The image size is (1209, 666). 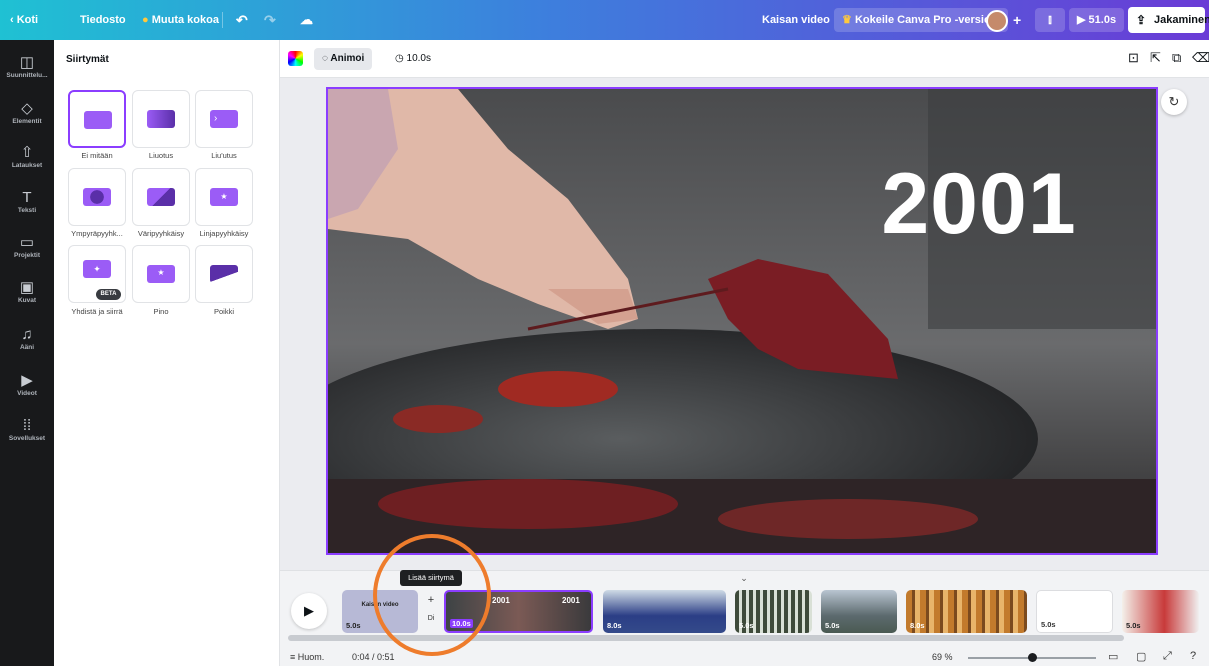 I want to click on video-icon: ▶, so click(x=27, y=380).